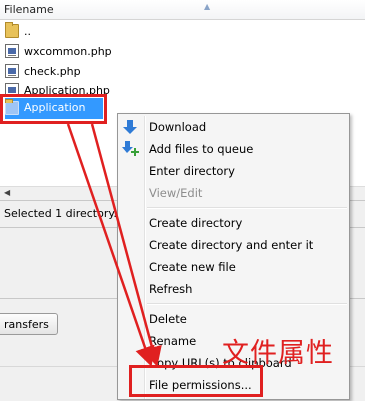 The image size is (365, 401). I want to click on add-to-queue-icon, so click(130, 149).